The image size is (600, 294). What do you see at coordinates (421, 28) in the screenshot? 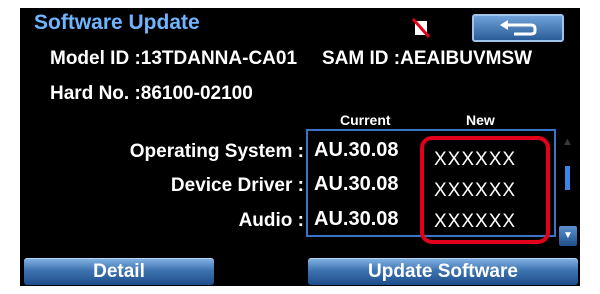
I see `no-sound-icon` at bounding box center [421, 28].